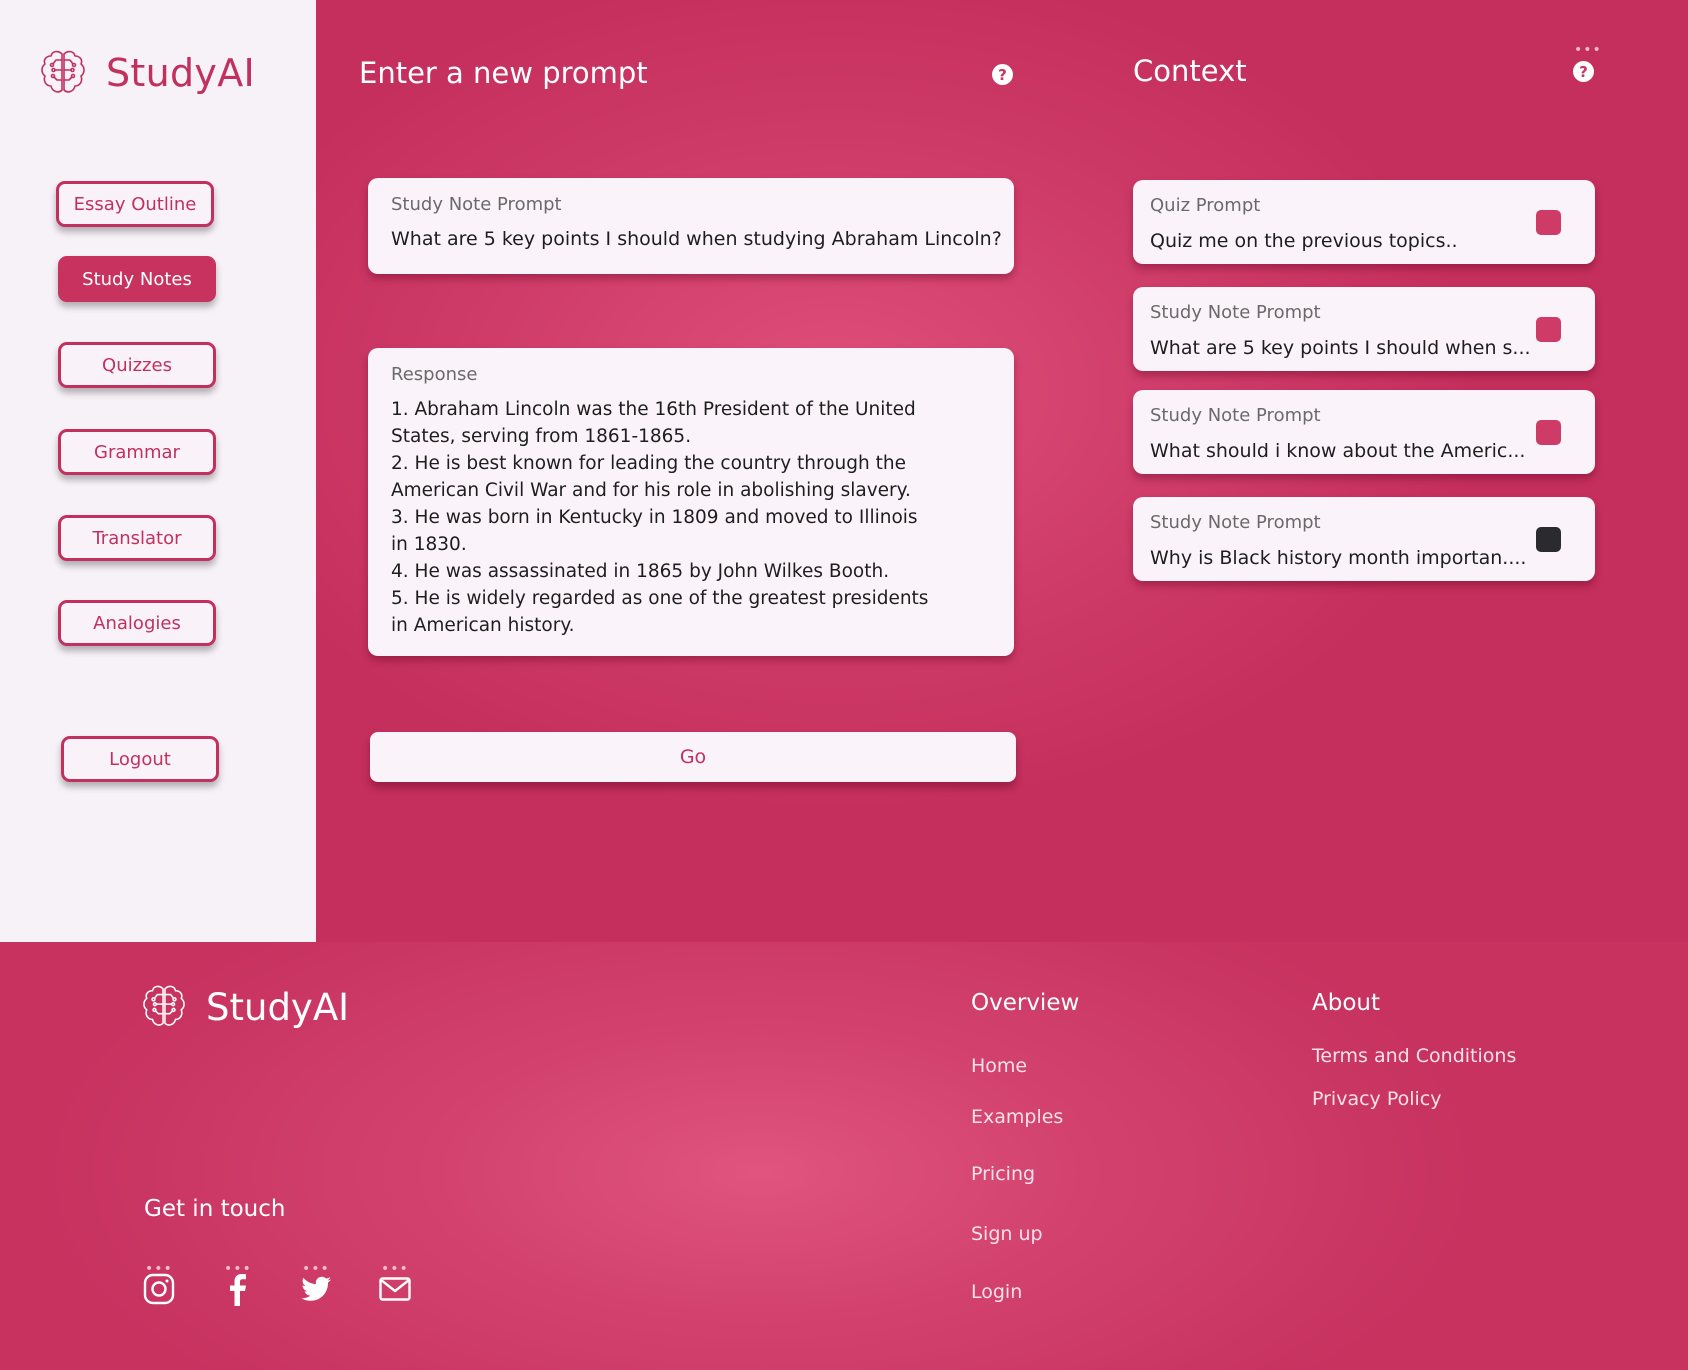 The image size is (1688, 1370). Describe the element at coordinates (395, 1289) in the screenshot. I see `mail-icon` at that location.